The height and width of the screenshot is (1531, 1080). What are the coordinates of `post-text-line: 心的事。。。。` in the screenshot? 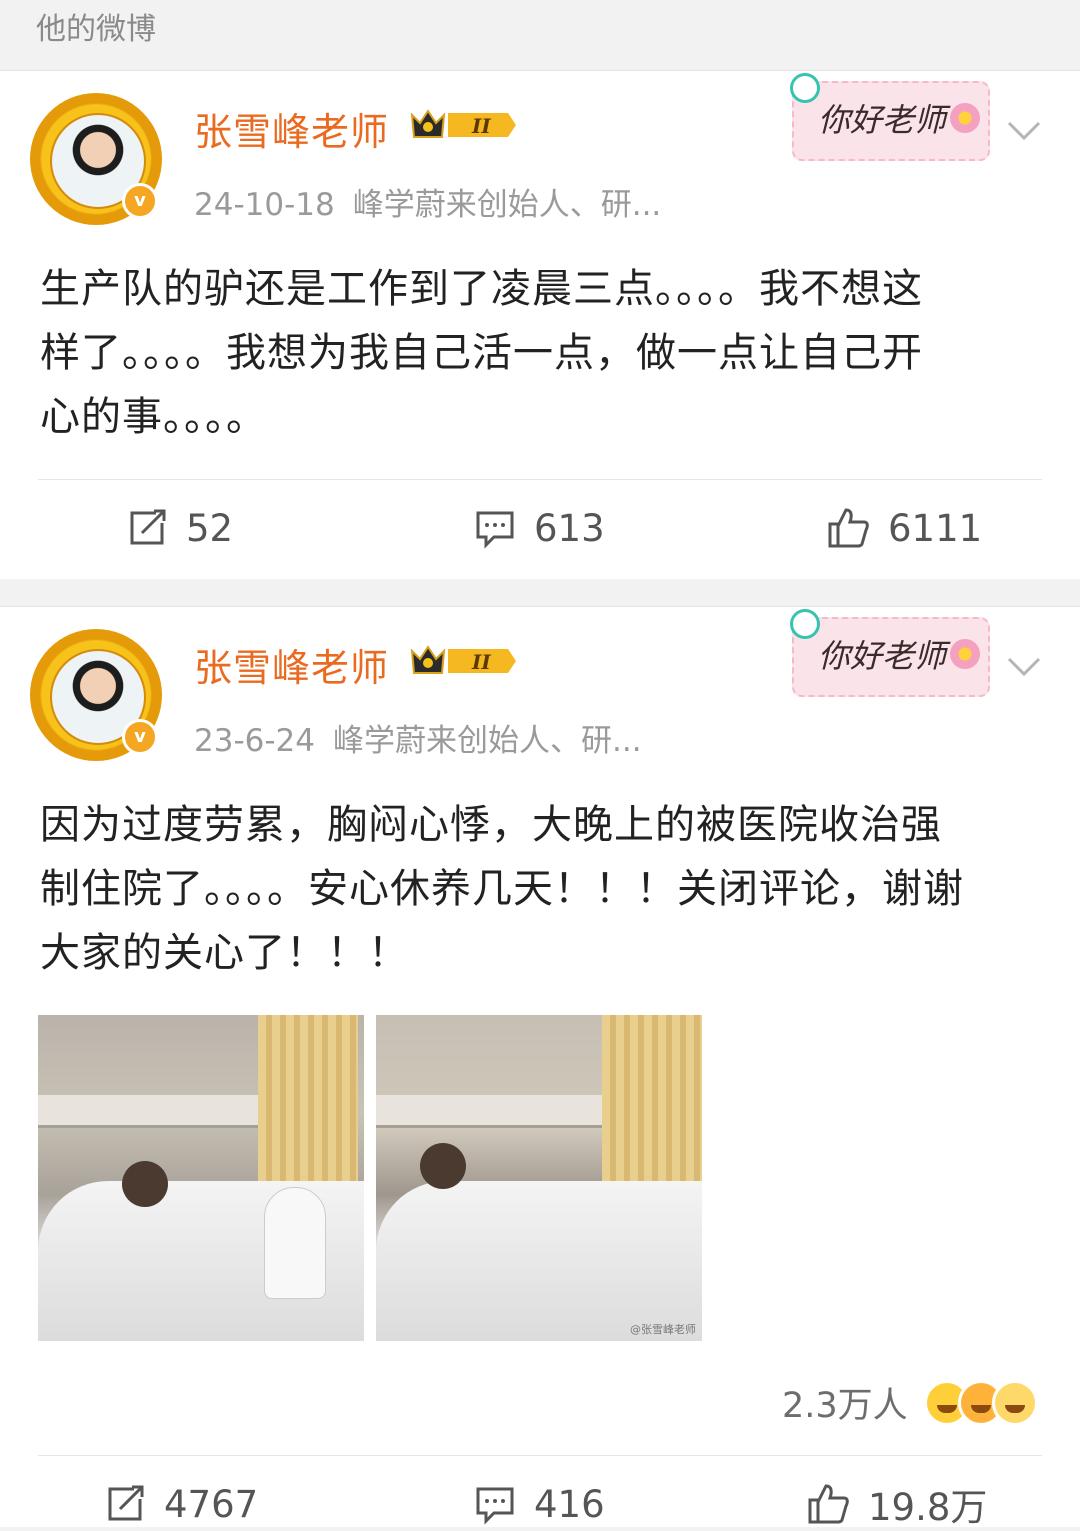 It's located at (153, 417).